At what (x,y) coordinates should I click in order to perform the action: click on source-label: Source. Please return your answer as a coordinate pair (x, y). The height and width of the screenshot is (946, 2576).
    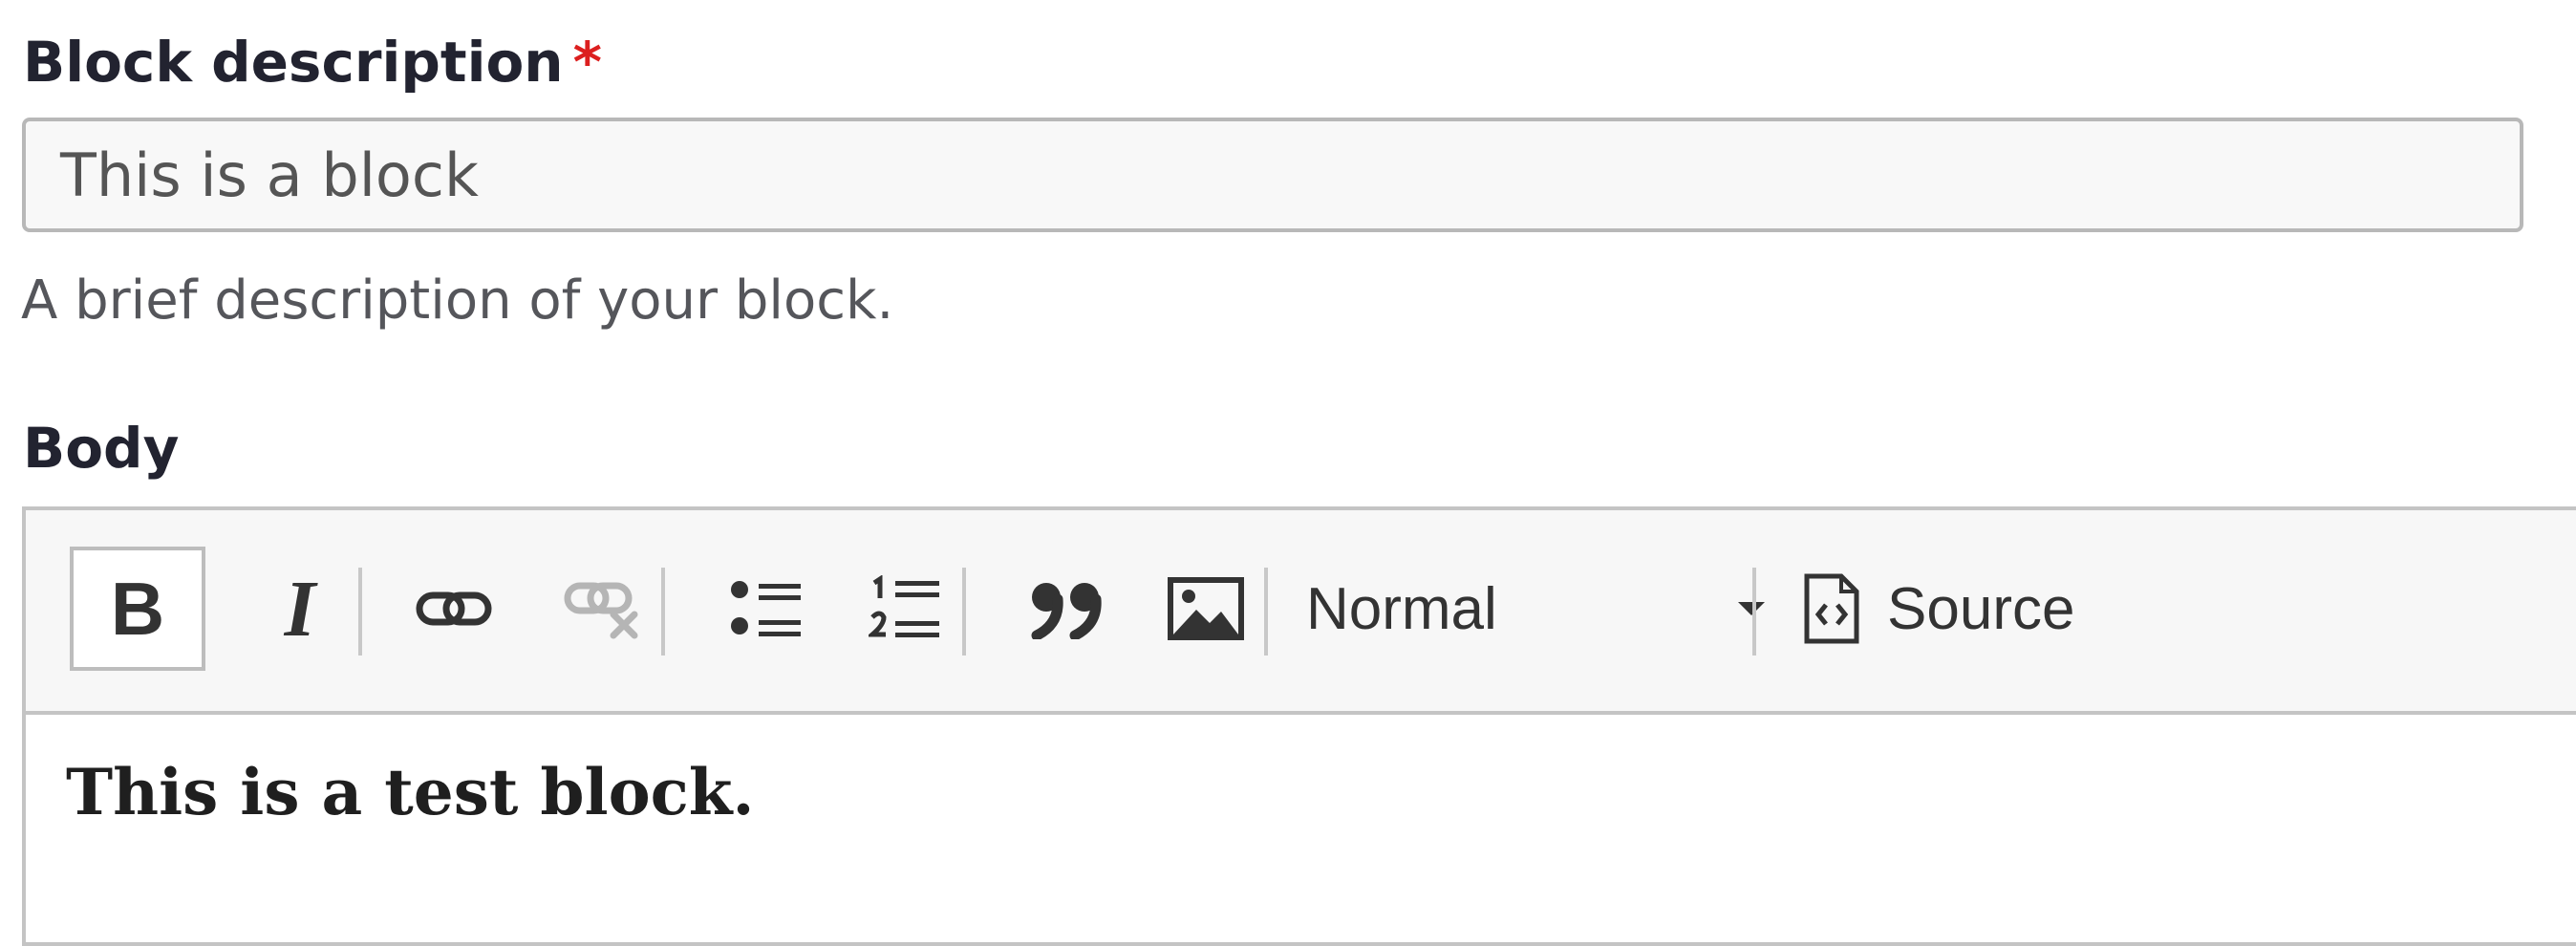
    Looking at the image, I should click on (1981, 609).